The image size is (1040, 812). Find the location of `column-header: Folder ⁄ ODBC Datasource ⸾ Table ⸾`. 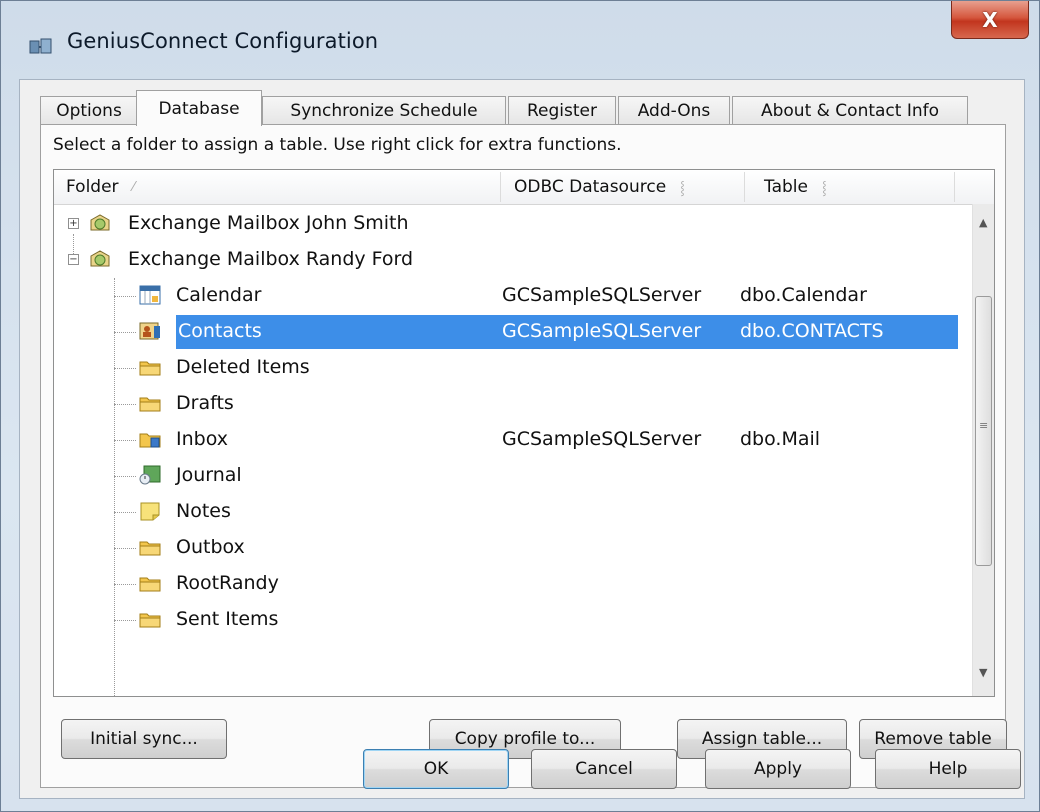

column-header: Folder ⁄ ODBC Datasource ⸾ Table ⸾ is located at coordinates (524, 187).